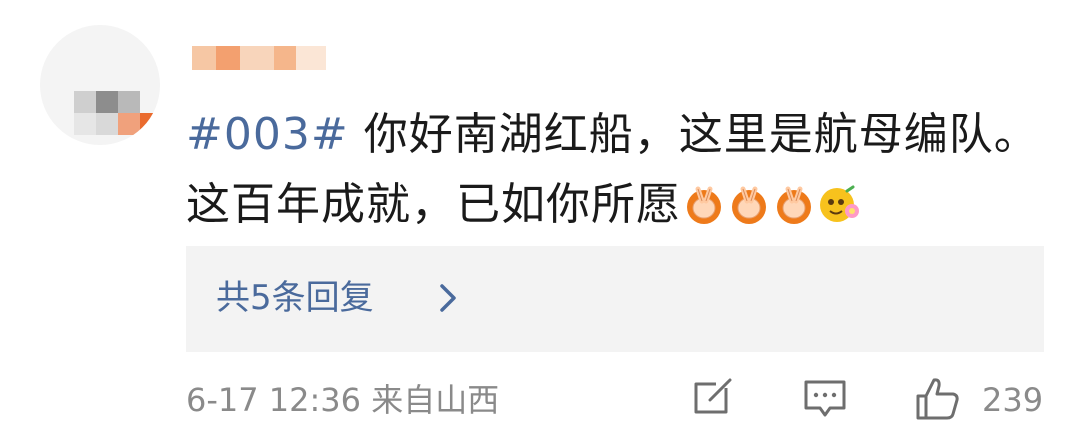 The image size is (1080, 447). I want to click on comment-icon, so click(825, 399).